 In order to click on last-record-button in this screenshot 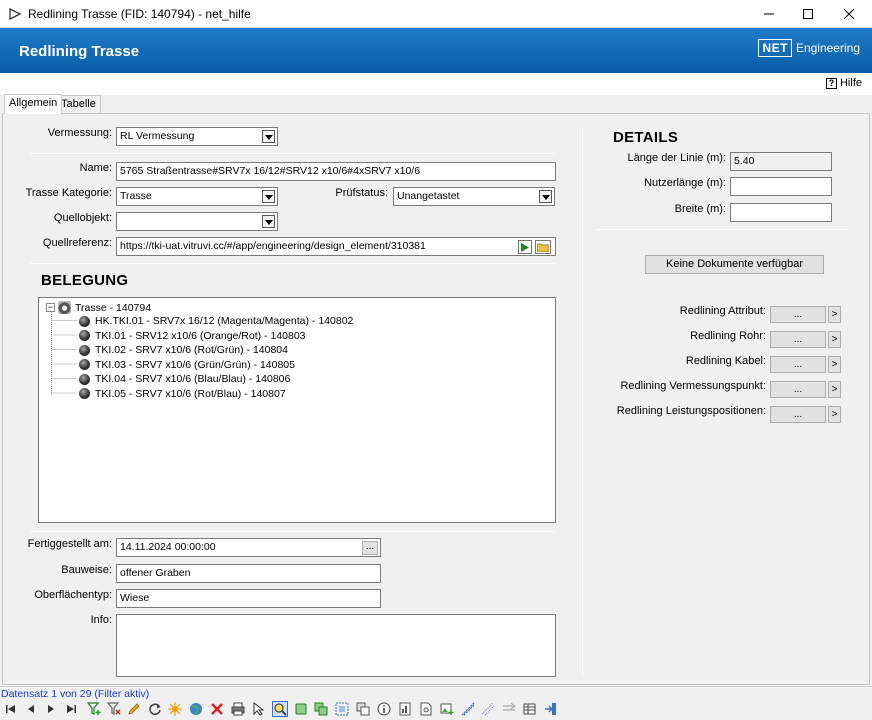, I will do `click(71, 709)`.